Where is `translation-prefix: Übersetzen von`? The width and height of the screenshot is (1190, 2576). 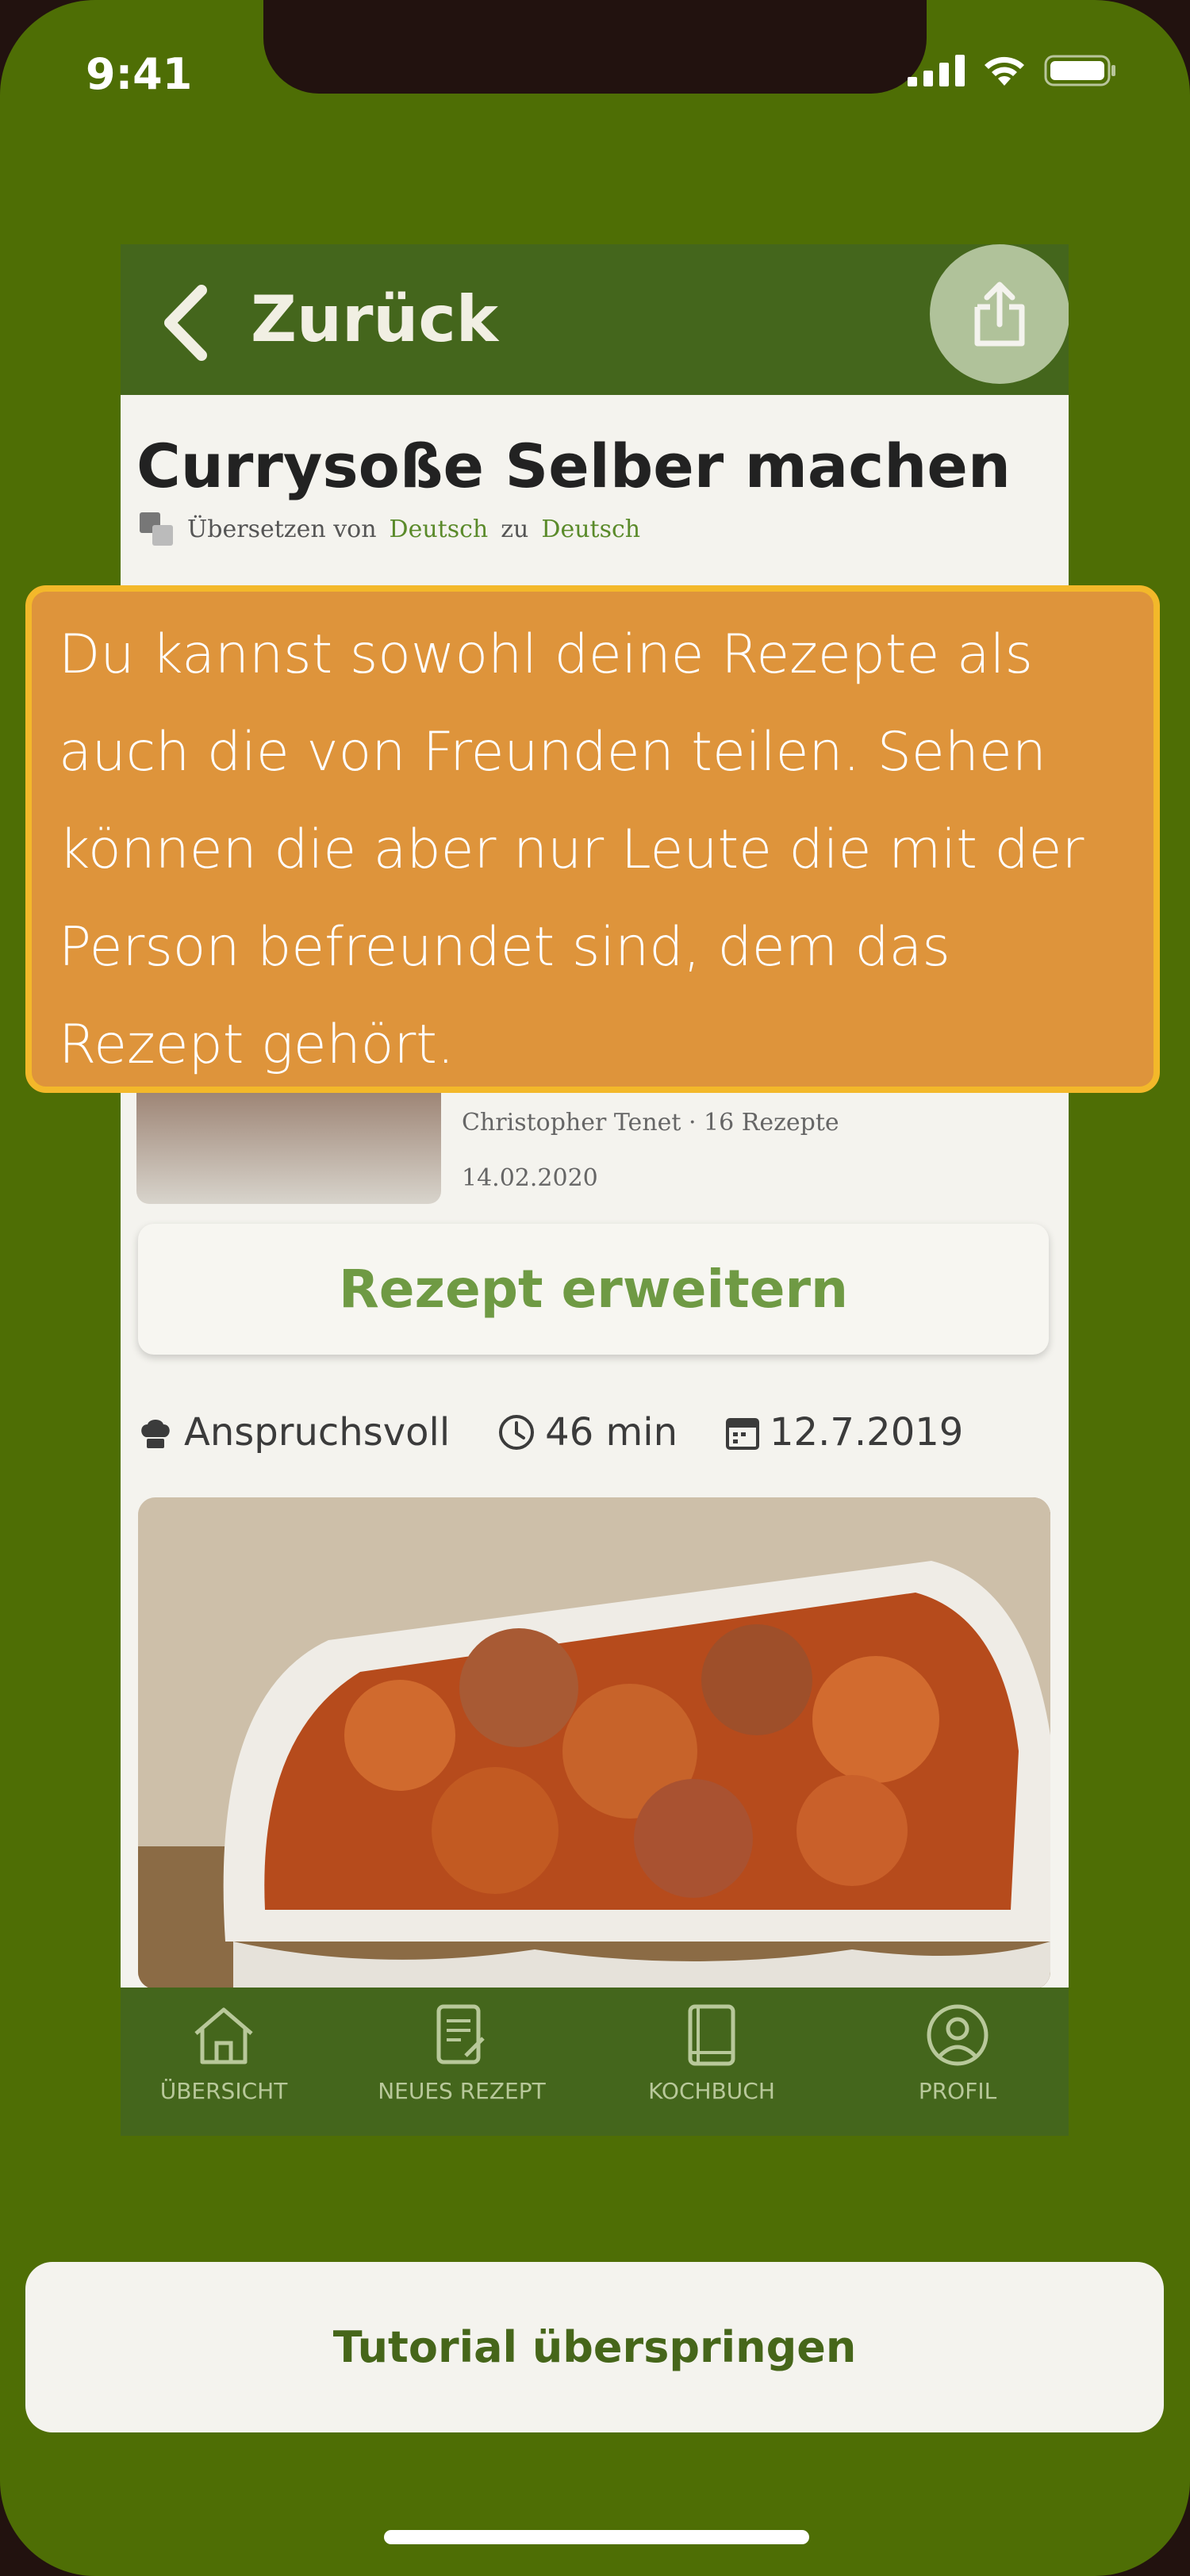 translation-prefix: Übersetzen von is located at coordinates (282, 529).